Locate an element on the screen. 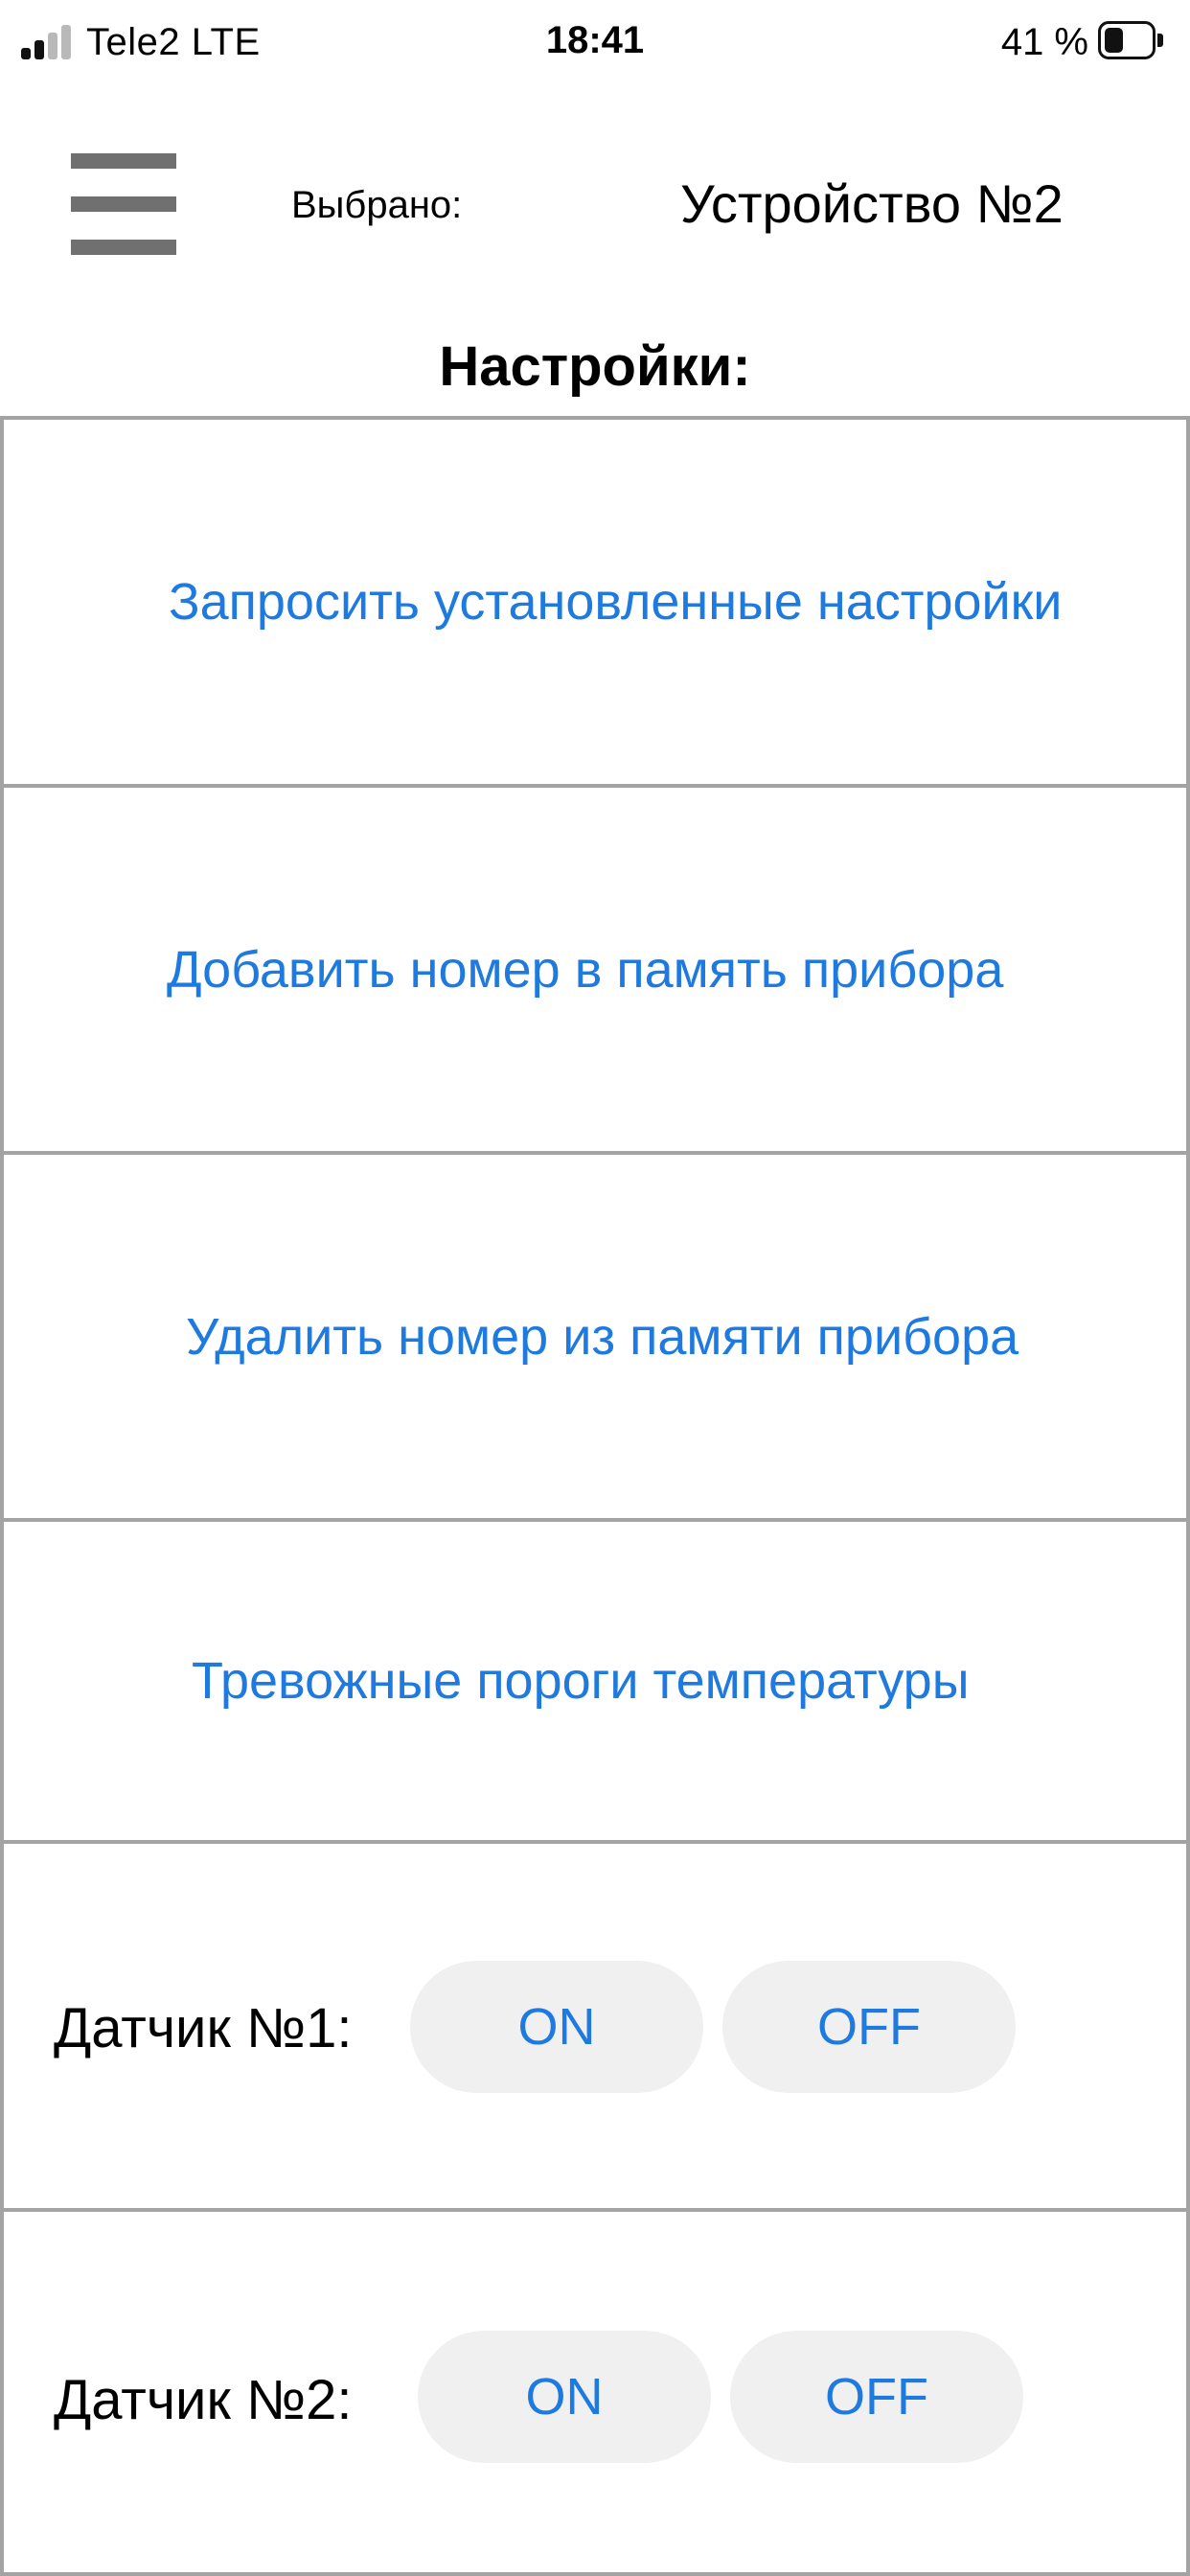  sensor-row-1: Датчик №1: ON OFF is located at coordinates (595, 2024).